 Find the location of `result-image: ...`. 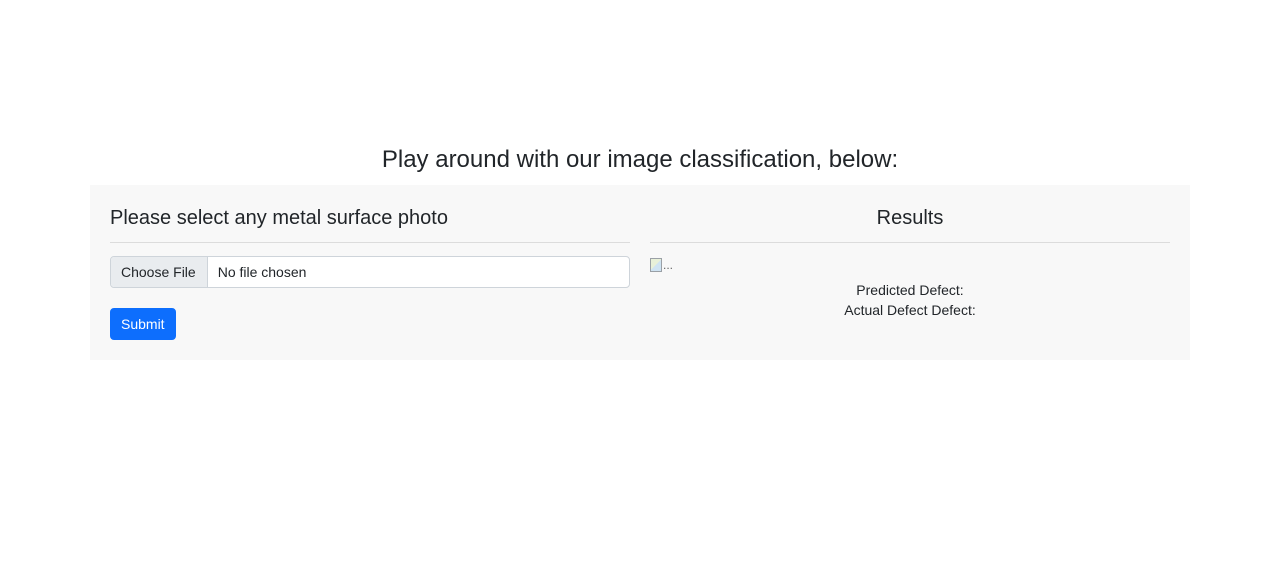

result-image: ... is located at coordinates (661, 265).